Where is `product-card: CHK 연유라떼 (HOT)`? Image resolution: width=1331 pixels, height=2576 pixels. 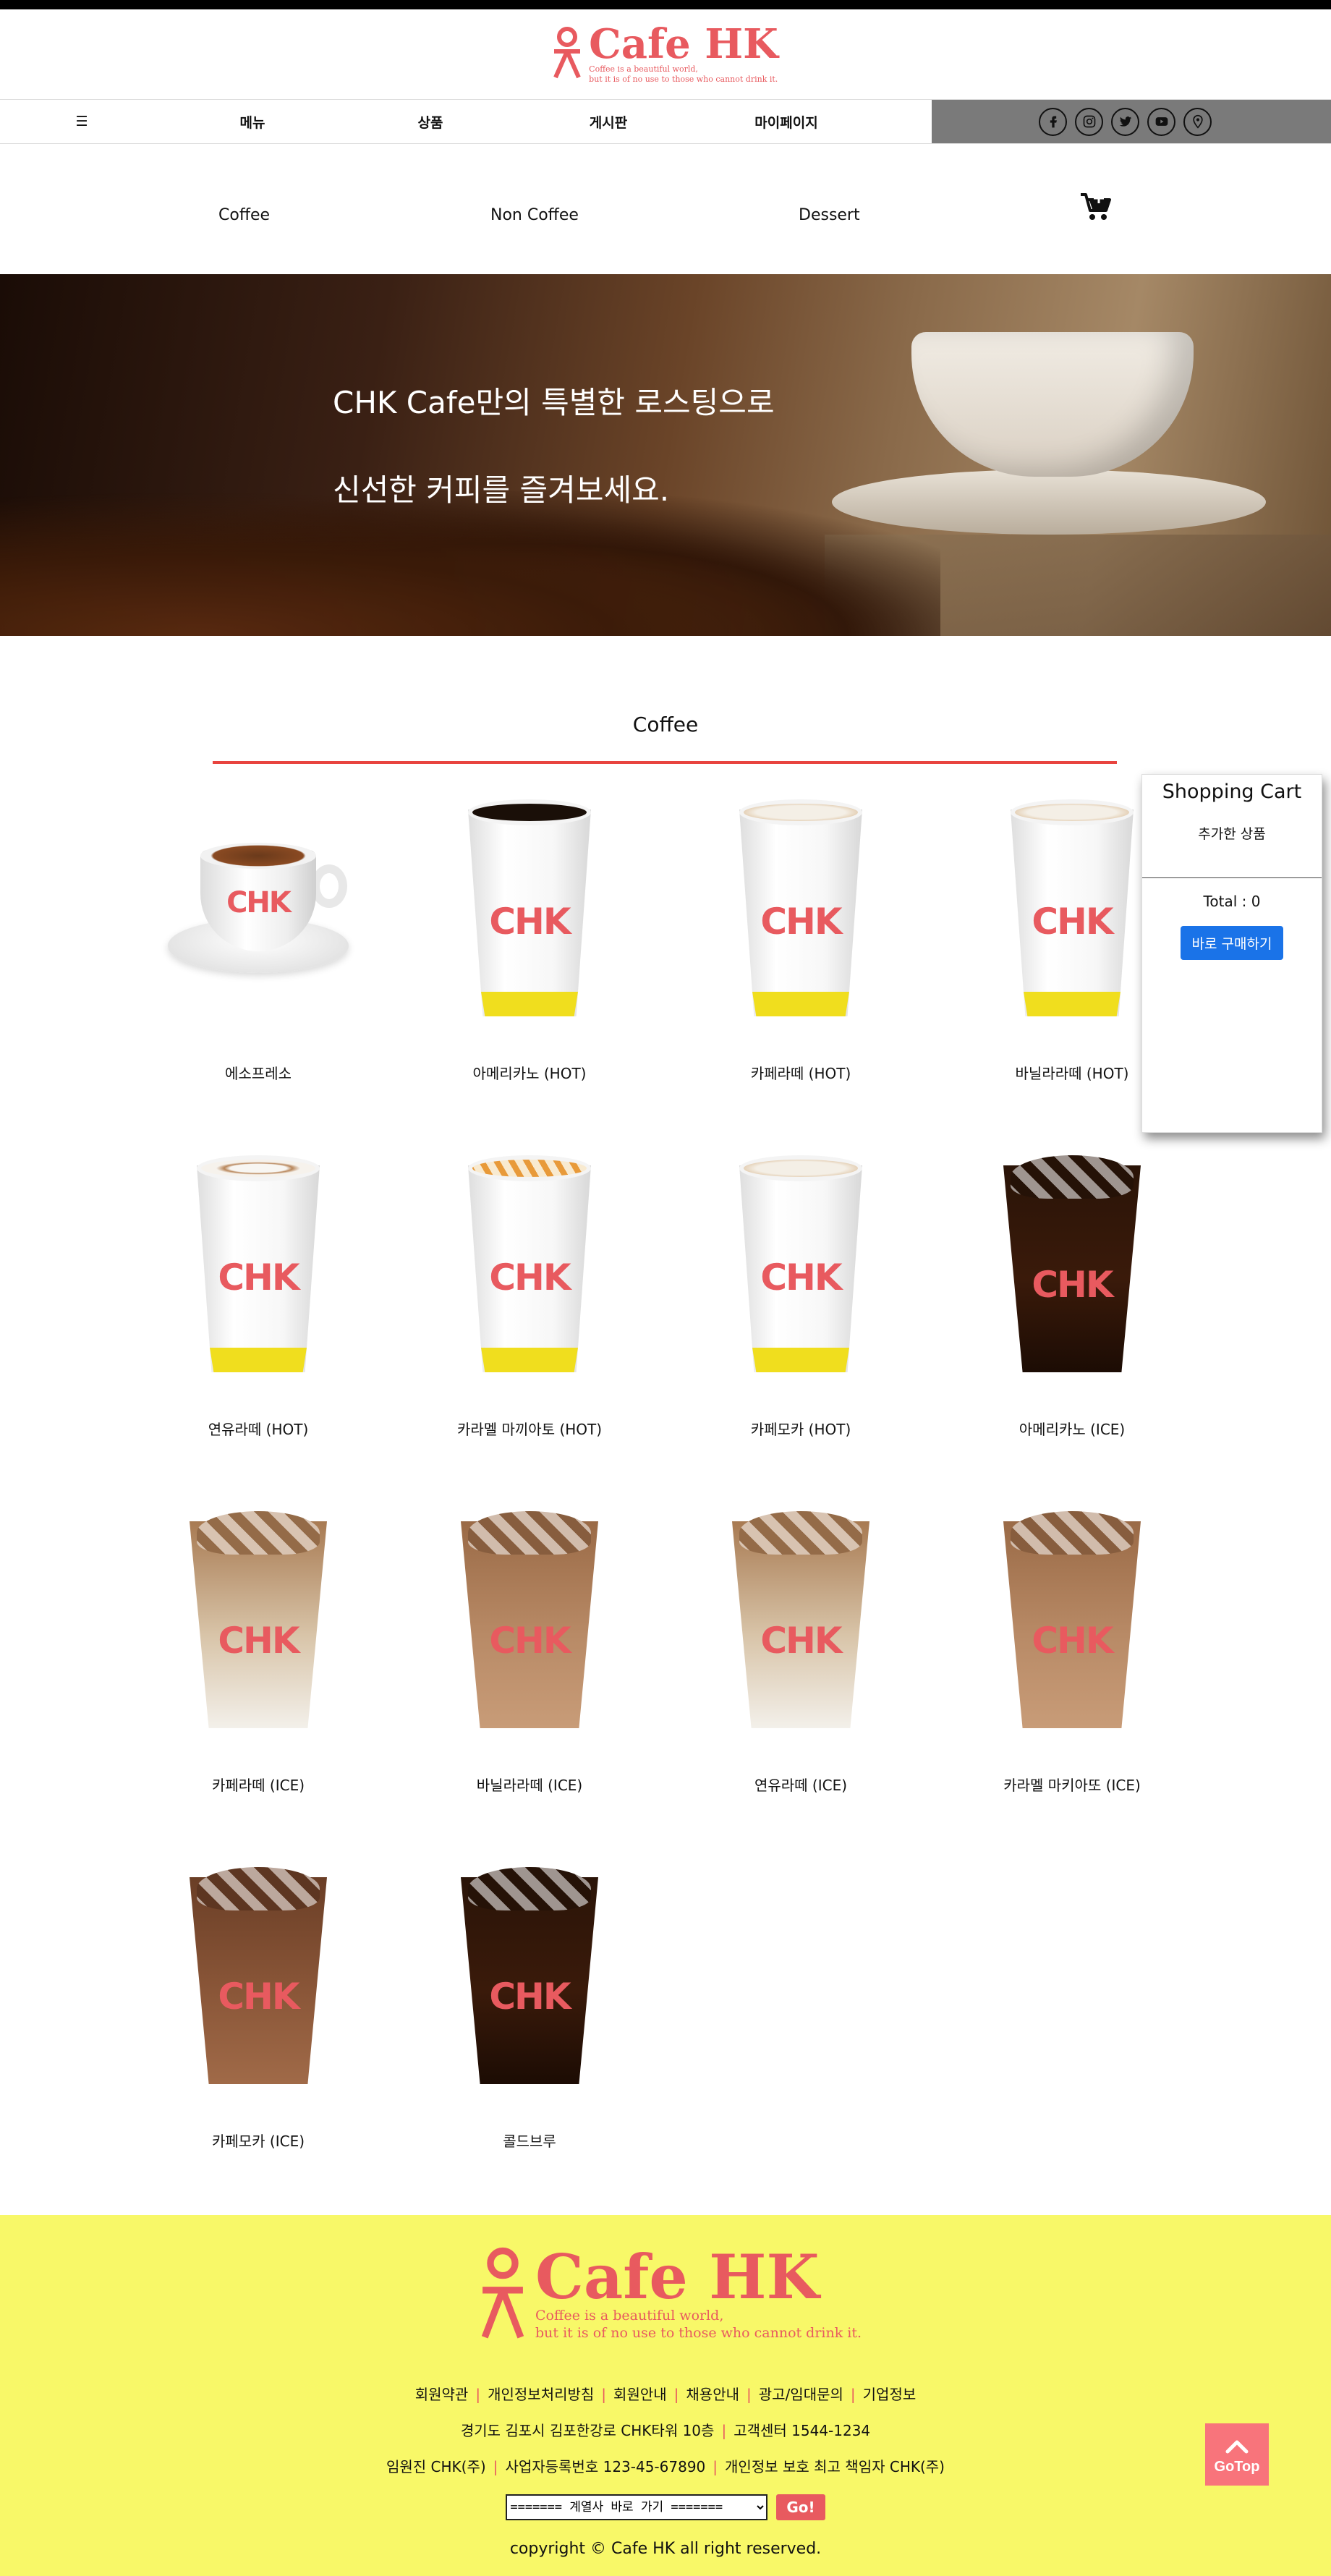 product-card: CHK 연유라떼 (HOT) is located at coordinates (258, 1291).